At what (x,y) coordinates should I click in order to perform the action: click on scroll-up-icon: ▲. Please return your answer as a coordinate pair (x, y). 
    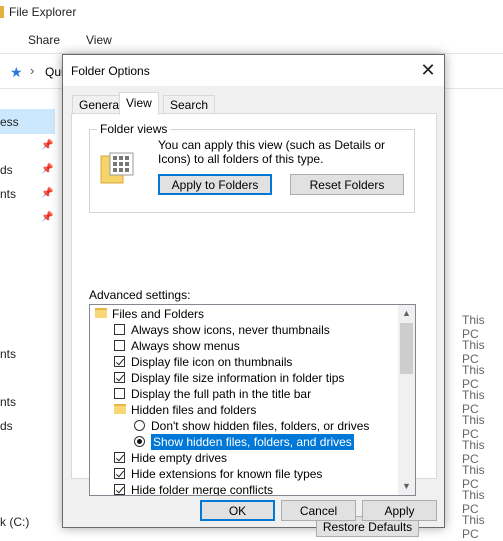
    Looking at the image, I should click on (406, 313).